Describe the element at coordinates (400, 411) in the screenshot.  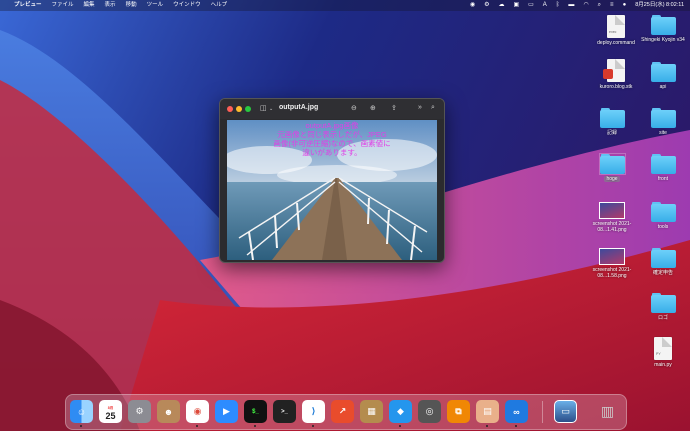
I see `docker-icon: ◆` at that location.